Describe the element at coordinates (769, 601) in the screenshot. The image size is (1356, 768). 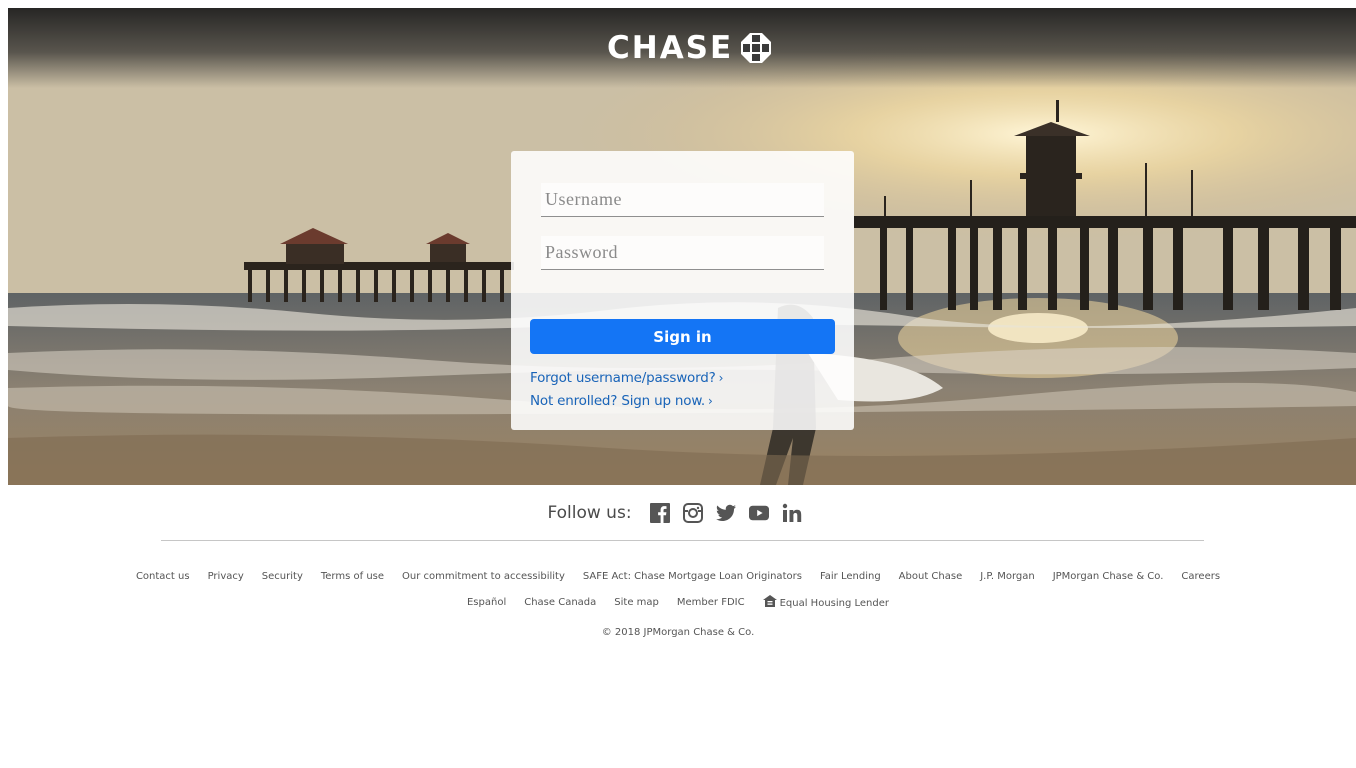
I see `equal-housing-icon` at that location.